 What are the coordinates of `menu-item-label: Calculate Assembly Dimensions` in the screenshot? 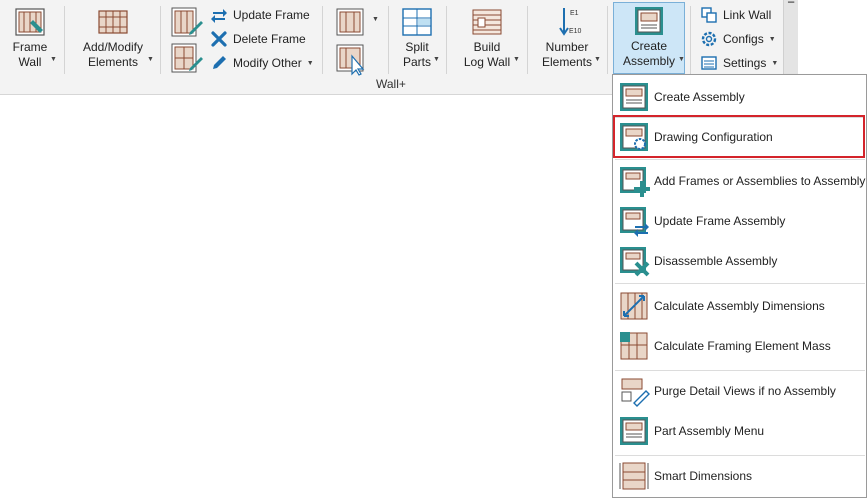 It's located at (739, 306).